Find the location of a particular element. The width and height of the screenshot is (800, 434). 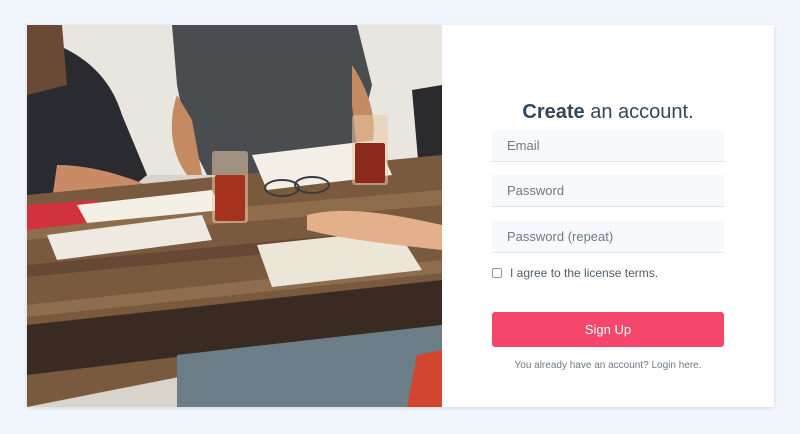

terms-row: I agree to the license terms. is located at coordinates (575, 273).